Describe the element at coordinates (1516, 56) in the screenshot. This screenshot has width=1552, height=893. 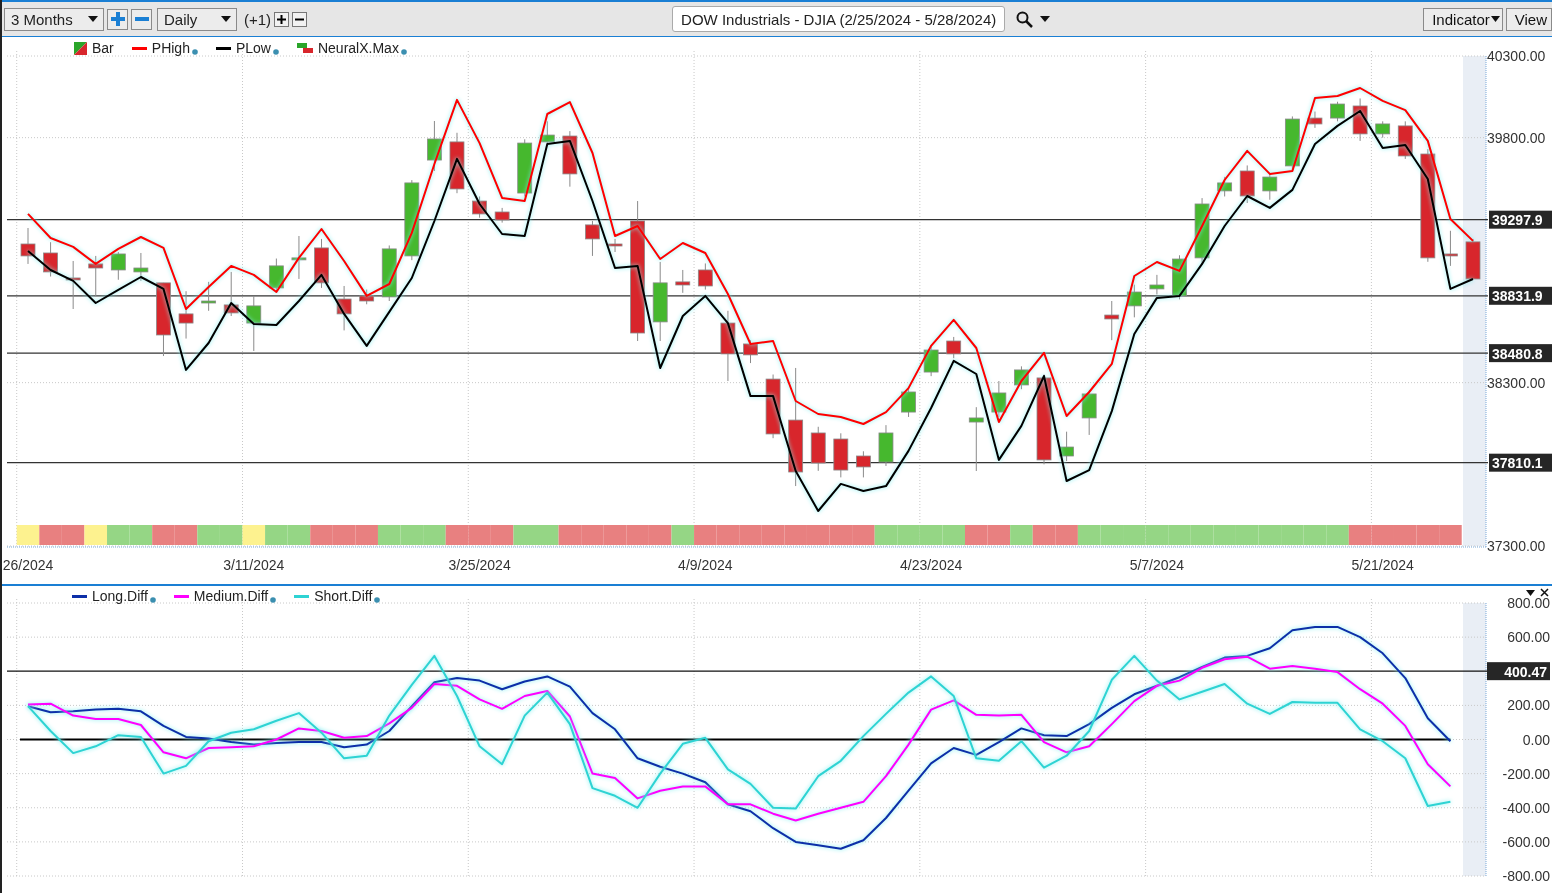
I see `axis-label: 40300.00` at that location.